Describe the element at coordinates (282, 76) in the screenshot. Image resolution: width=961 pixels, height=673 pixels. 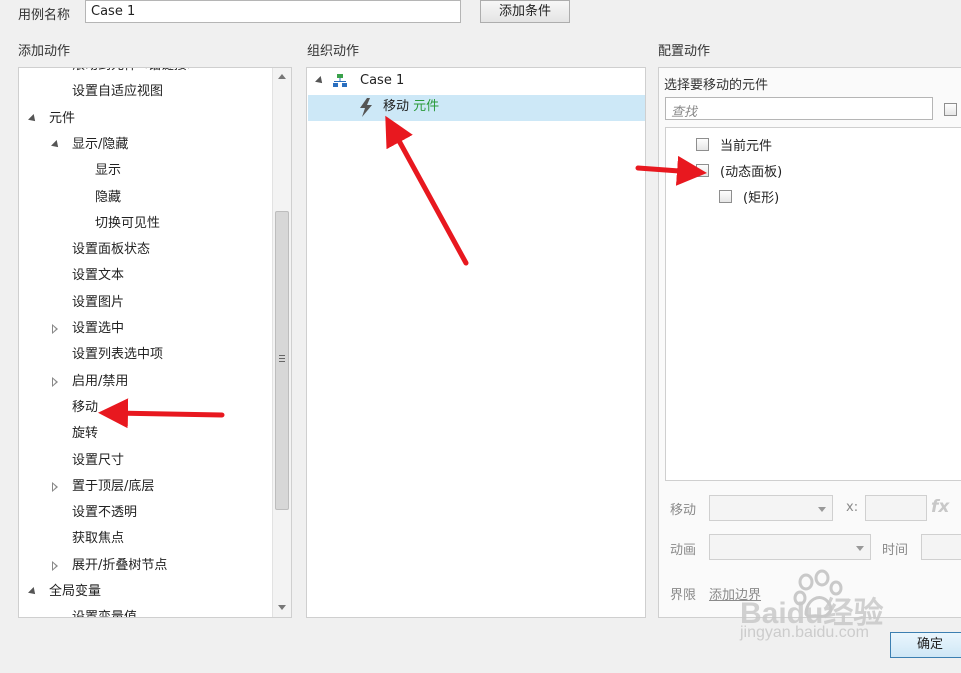
I see `scroll-up-icon` at that location.